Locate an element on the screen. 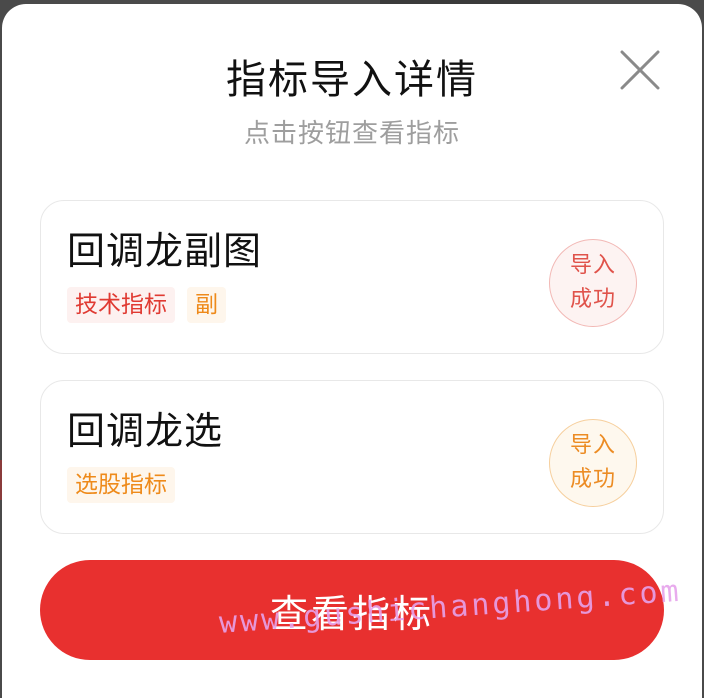 This screenshot has width=704, height=698. indicator-tags: 选股指标 is located at coordinates (121, 485).